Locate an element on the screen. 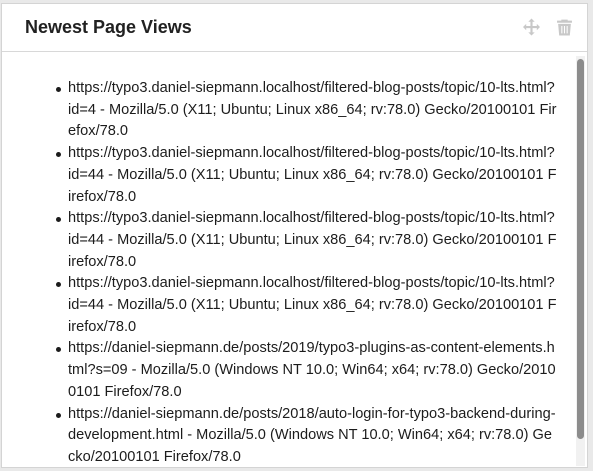 The image size is (593, 471). widget-header: Newest Page Views is located at coordinates (294, 28).